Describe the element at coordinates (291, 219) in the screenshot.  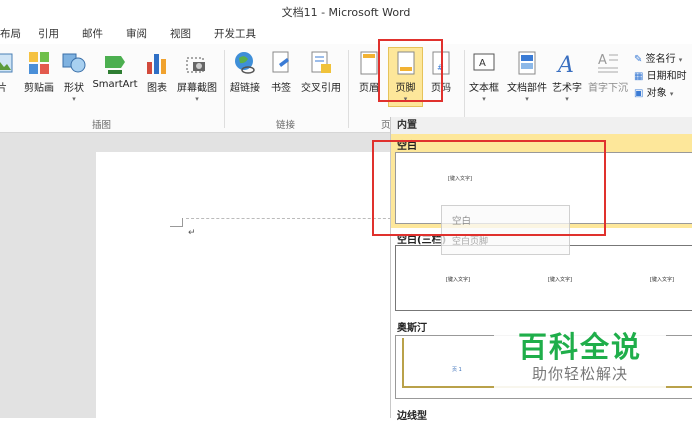
I see `header-boundary-line` at that location.